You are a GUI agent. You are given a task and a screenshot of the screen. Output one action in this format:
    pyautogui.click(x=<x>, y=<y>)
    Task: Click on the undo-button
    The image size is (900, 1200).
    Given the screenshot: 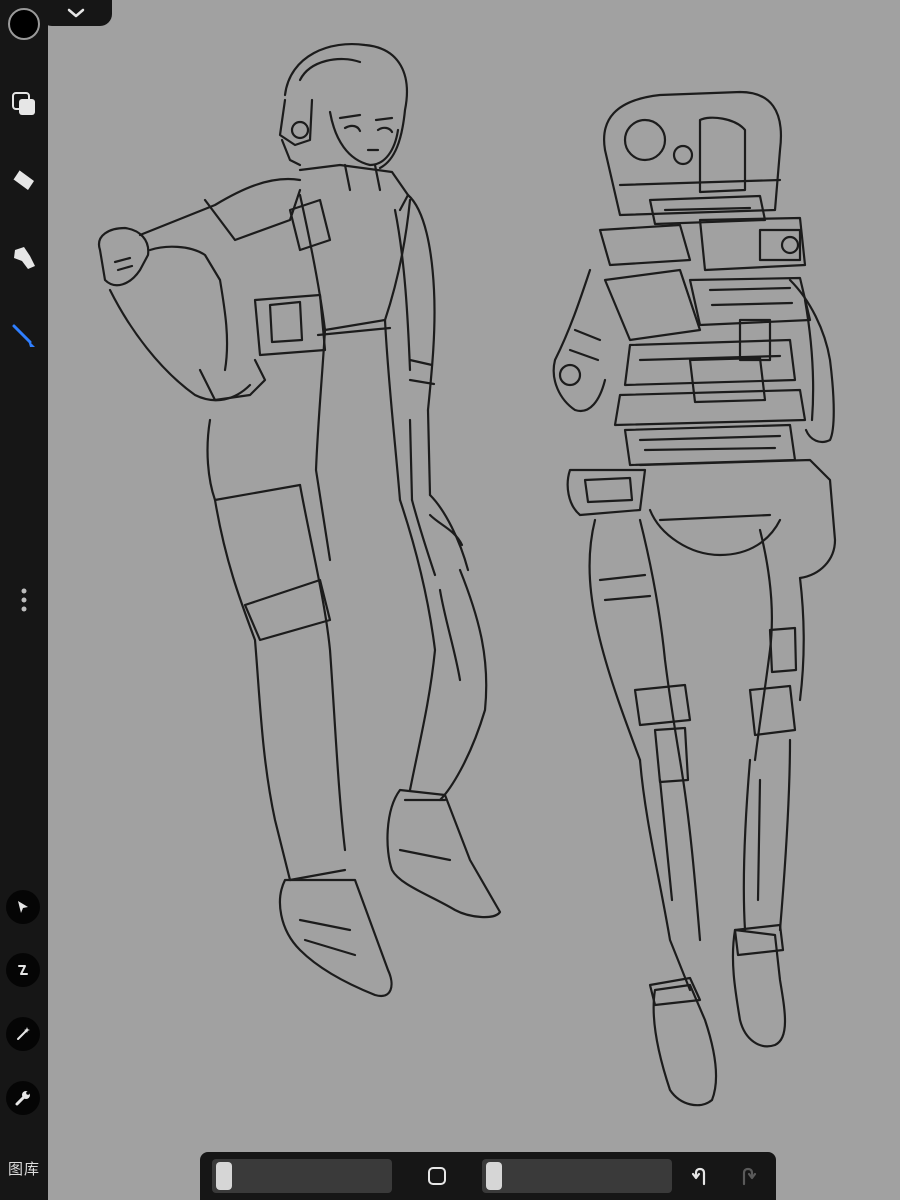 What is the action you would take?
    pyautogui.click(x=701, y=1176)
    